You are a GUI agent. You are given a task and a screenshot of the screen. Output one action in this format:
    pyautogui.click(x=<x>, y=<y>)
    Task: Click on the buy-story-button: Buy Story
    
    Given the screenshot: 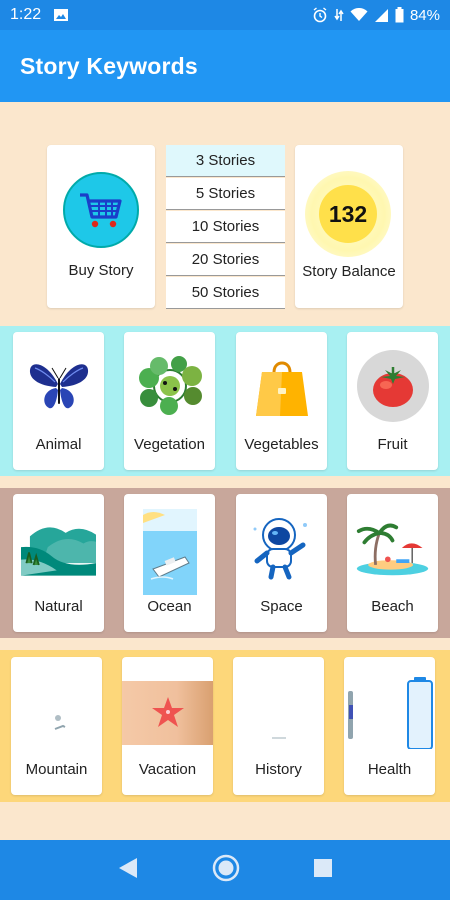 What is the action you would take?
    pyautogui.click(x=101, y=226)
    